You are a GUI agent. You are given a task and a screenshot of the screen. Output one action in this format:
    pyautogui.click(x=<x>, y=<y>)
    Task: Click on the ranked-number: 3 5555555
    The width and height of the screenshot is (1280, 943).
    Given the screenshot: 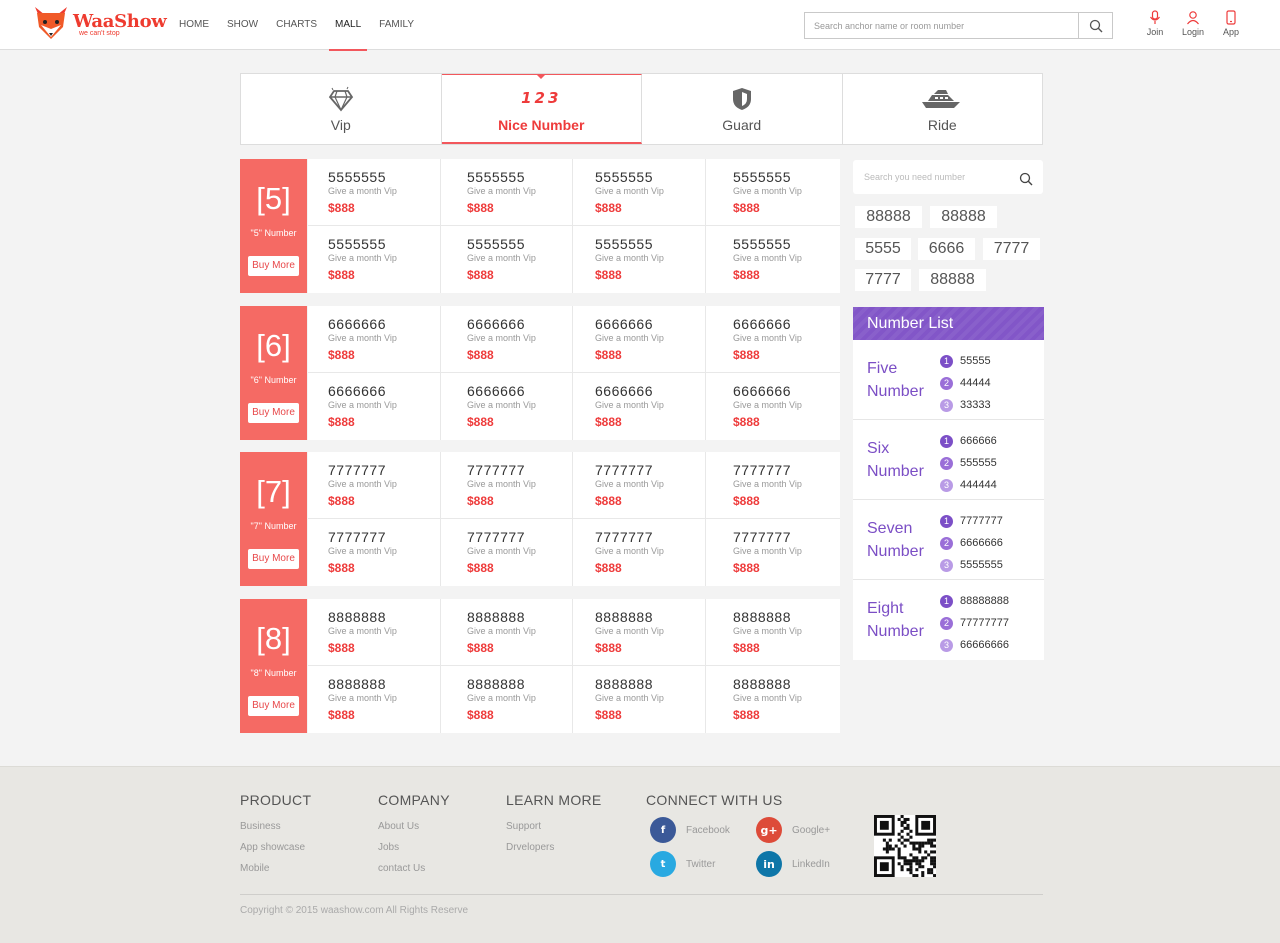 What is the action you would take?
    pyautogui.click(x=971, y=565)
    